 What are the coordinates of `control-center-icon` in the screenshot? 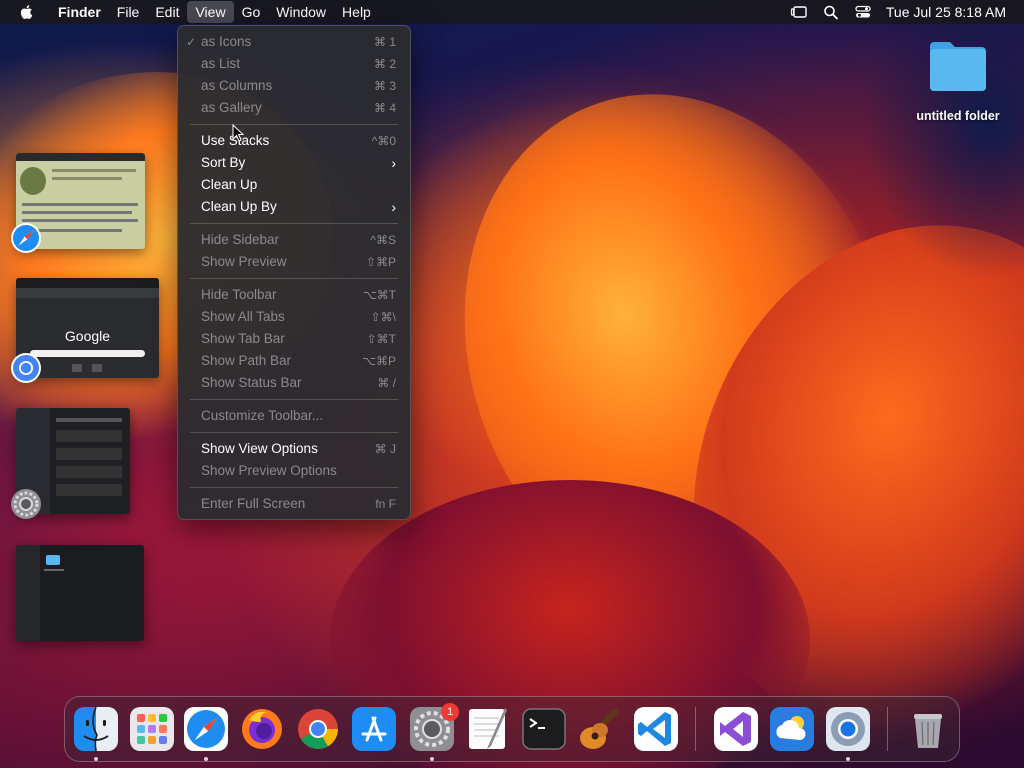 It's located at (863, 12).